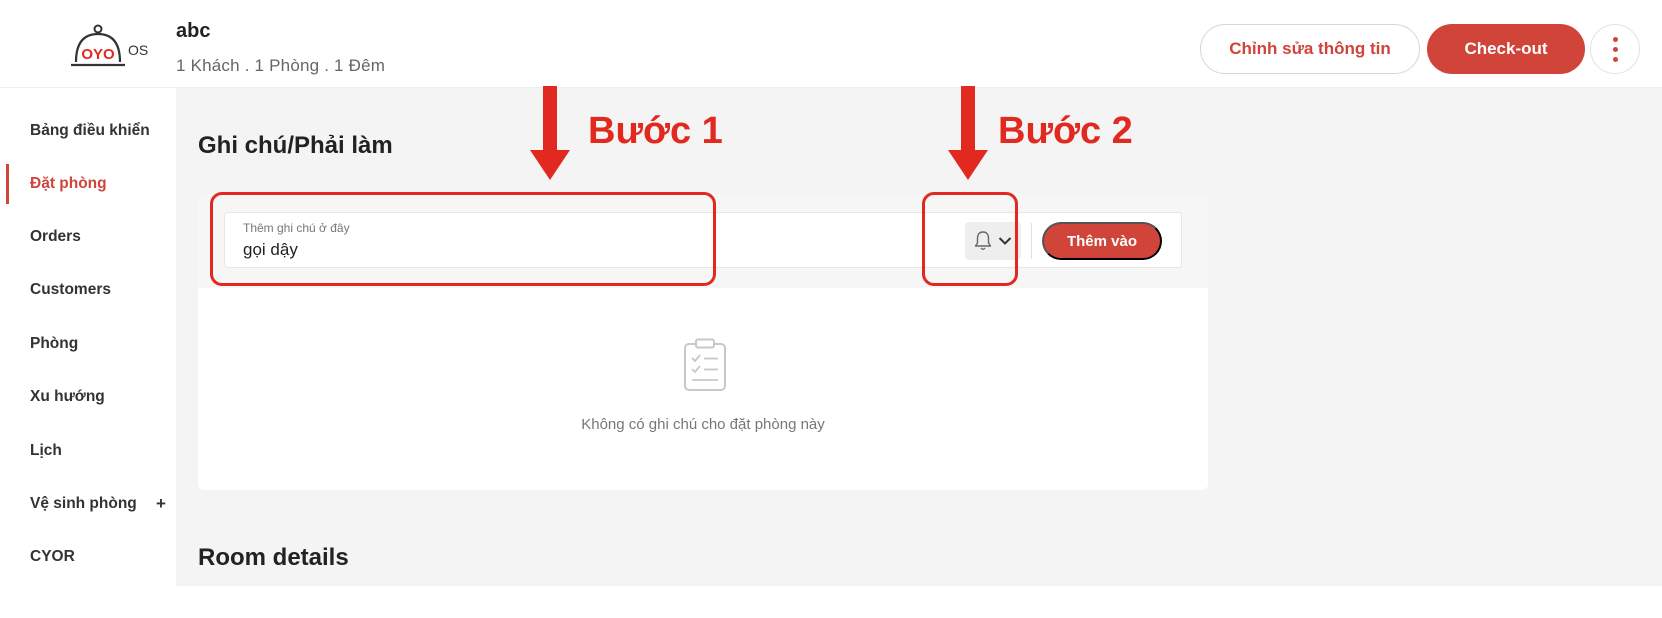  I want to click on sidebar-item-label: Xu hướng, so click(67, 396).